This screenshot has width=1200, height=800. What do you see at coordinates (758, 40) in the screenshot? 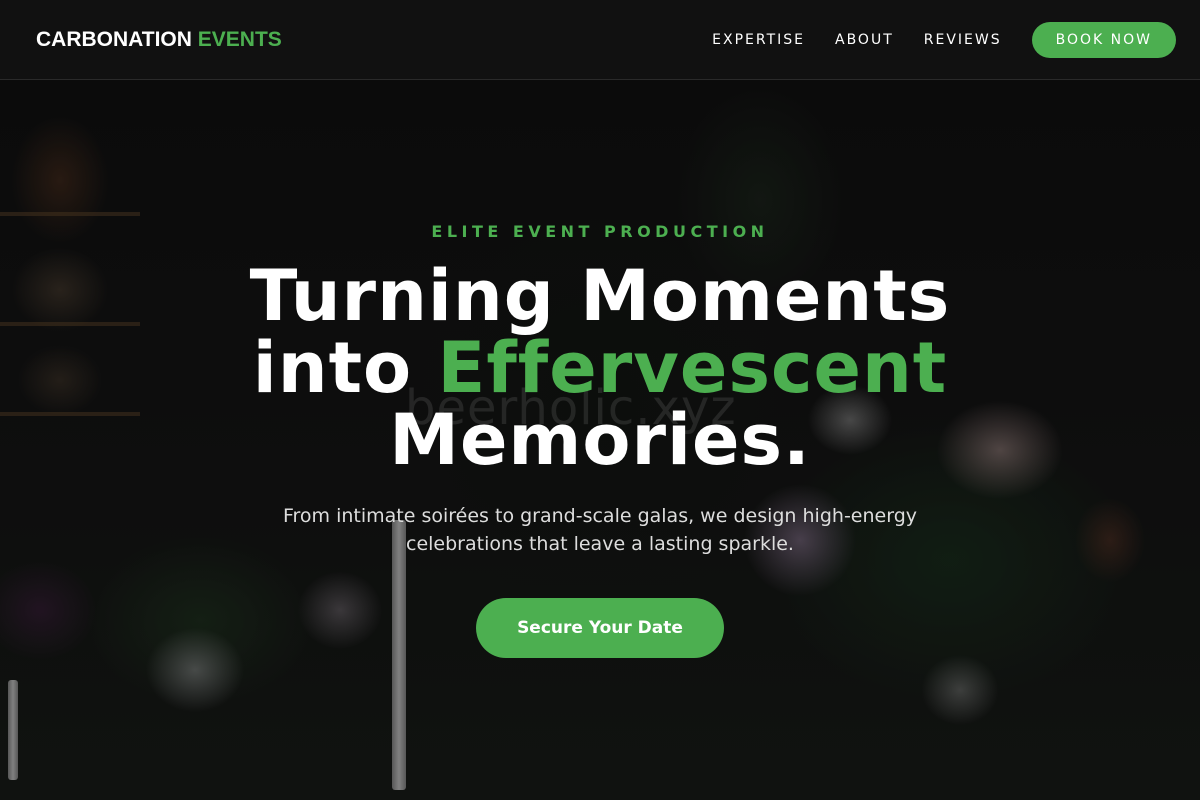
I see `nav-link-expertise: EXPERTISE` at bounding box center [758, 40].